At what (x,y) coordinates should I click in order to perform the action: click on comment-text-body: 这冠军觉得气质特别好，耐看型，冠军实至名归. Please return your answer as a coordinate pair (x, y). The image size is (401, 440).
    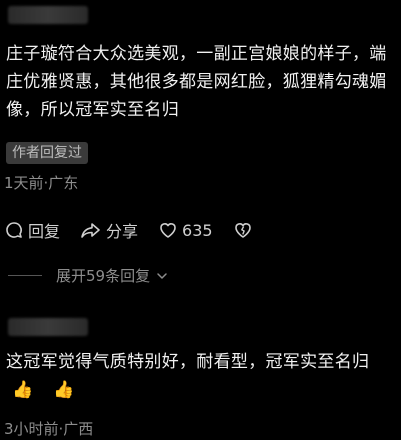
    Looking at the image, I should click on (188, 362).